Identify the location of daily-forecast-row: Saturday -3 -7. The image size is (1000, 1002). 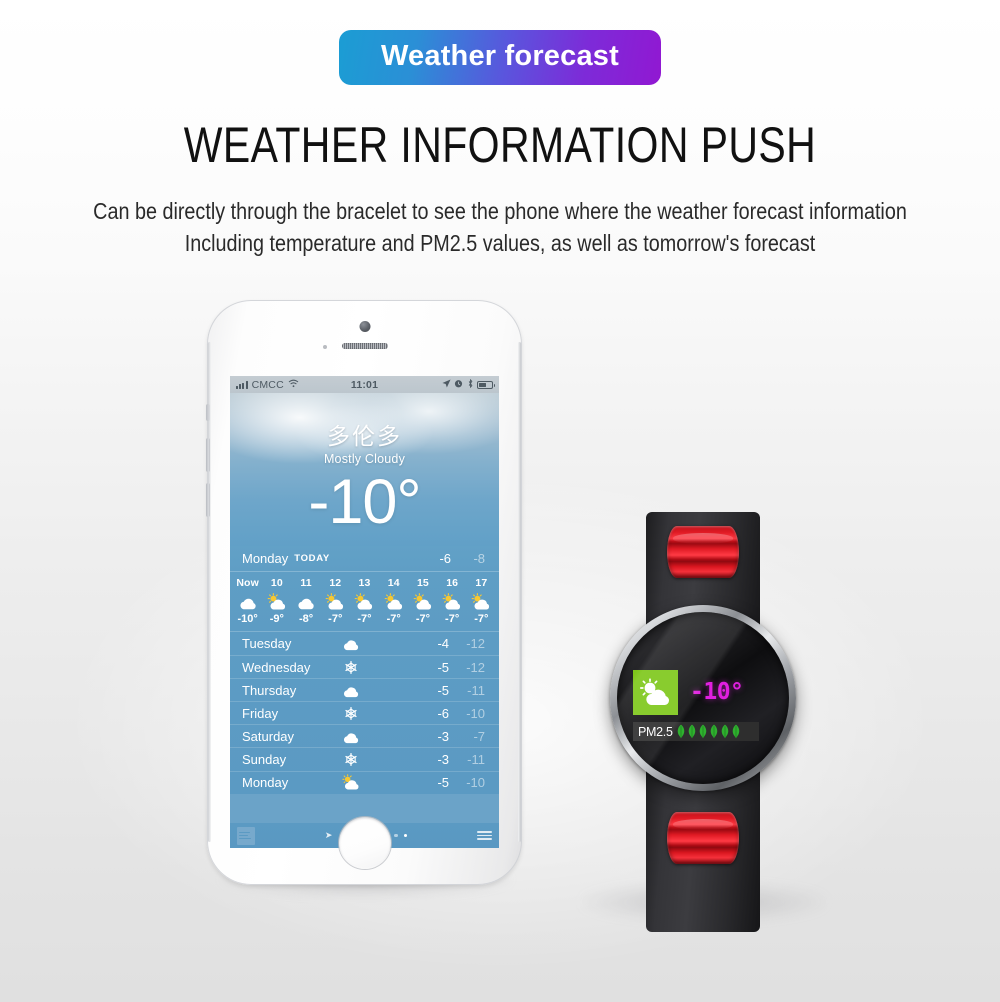
(364, 735).